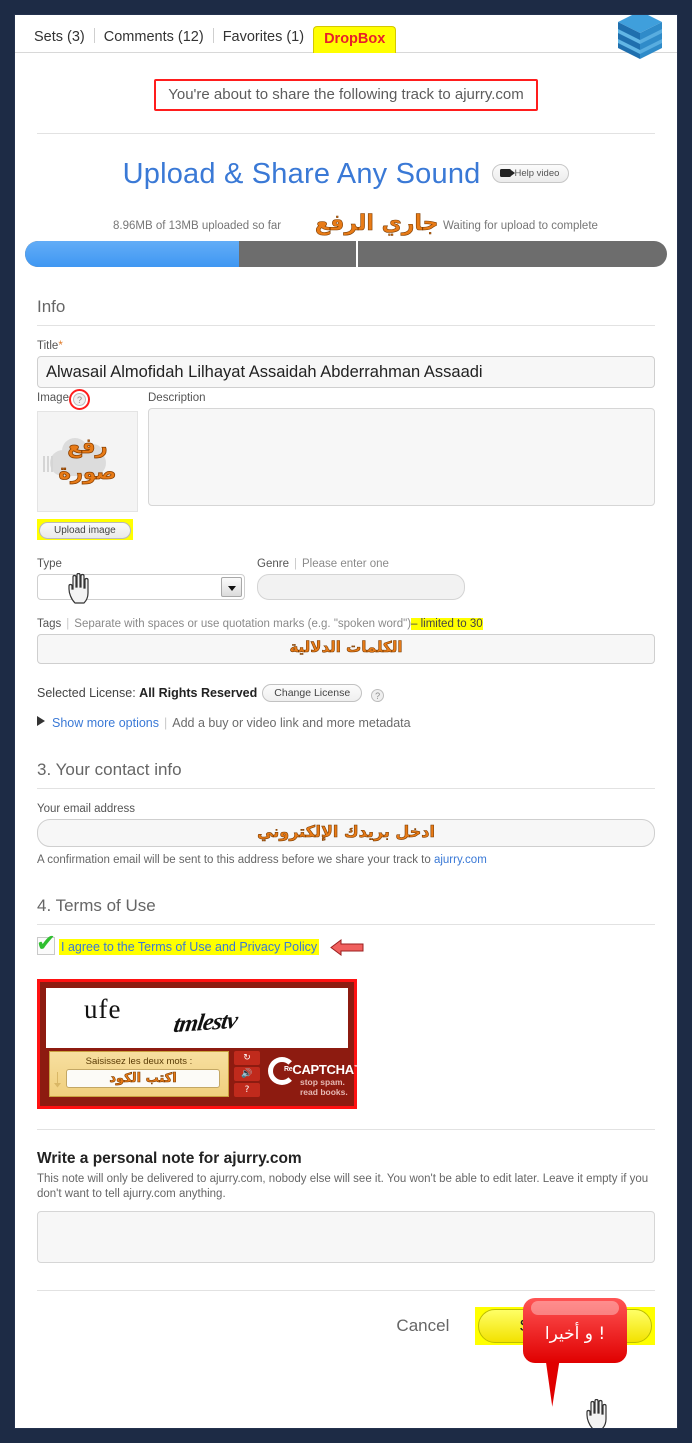 Image resolution: width=692 pixels, height=1443 pixels. I want to click on upload-image-button: Upload image, so click(85, 530).